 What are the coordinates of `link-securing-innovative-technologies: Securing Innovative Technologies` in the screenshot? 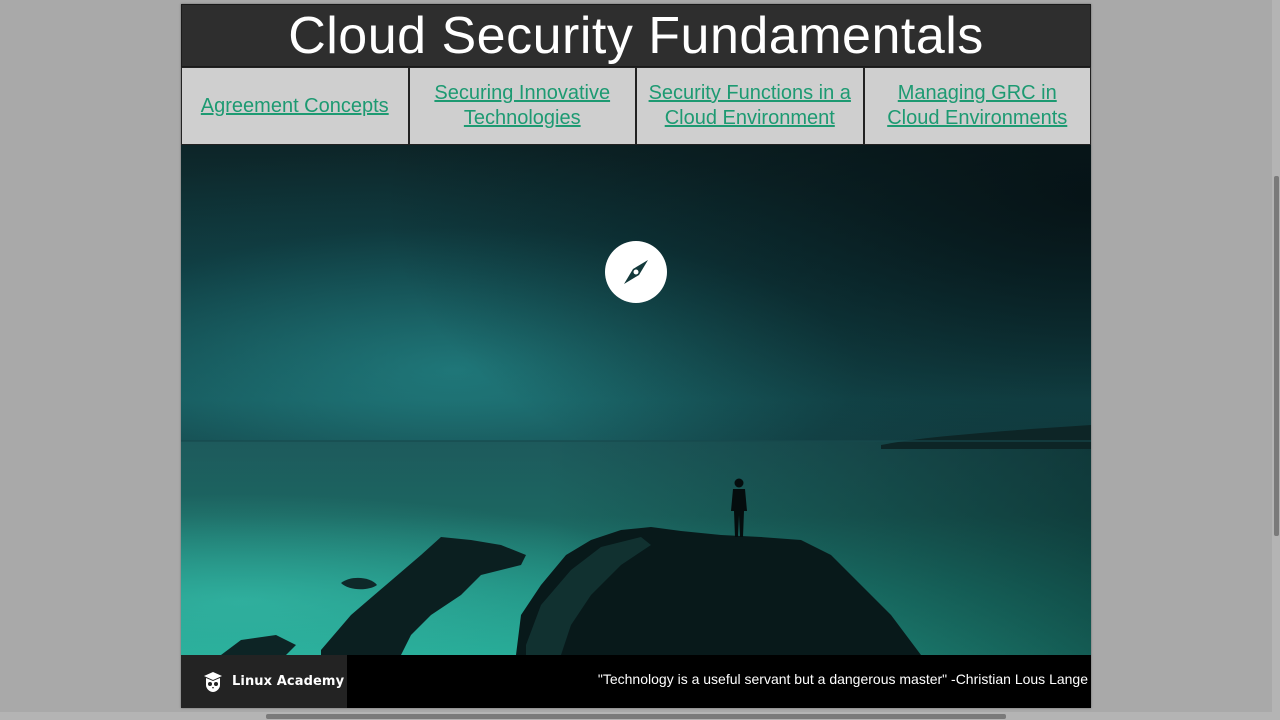 It's located at (523, 106).